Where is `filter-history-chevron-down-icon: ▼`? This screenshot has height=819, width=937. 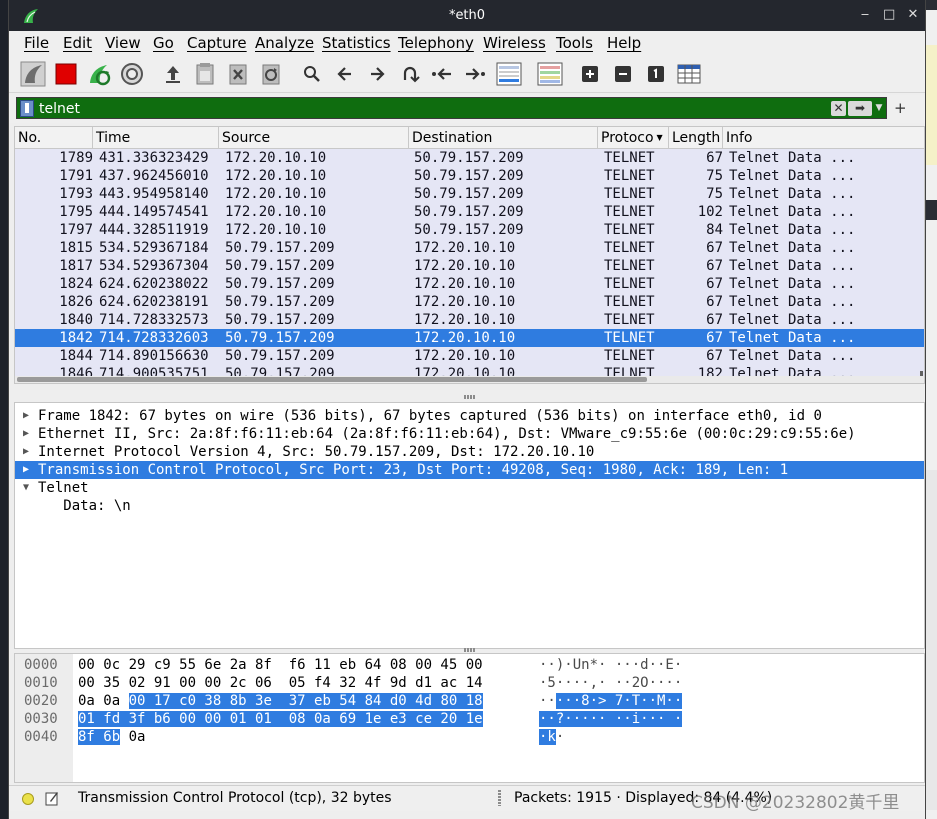
filter-history-chevron-down-icon: ▼ is located at coordinates (879, 108).